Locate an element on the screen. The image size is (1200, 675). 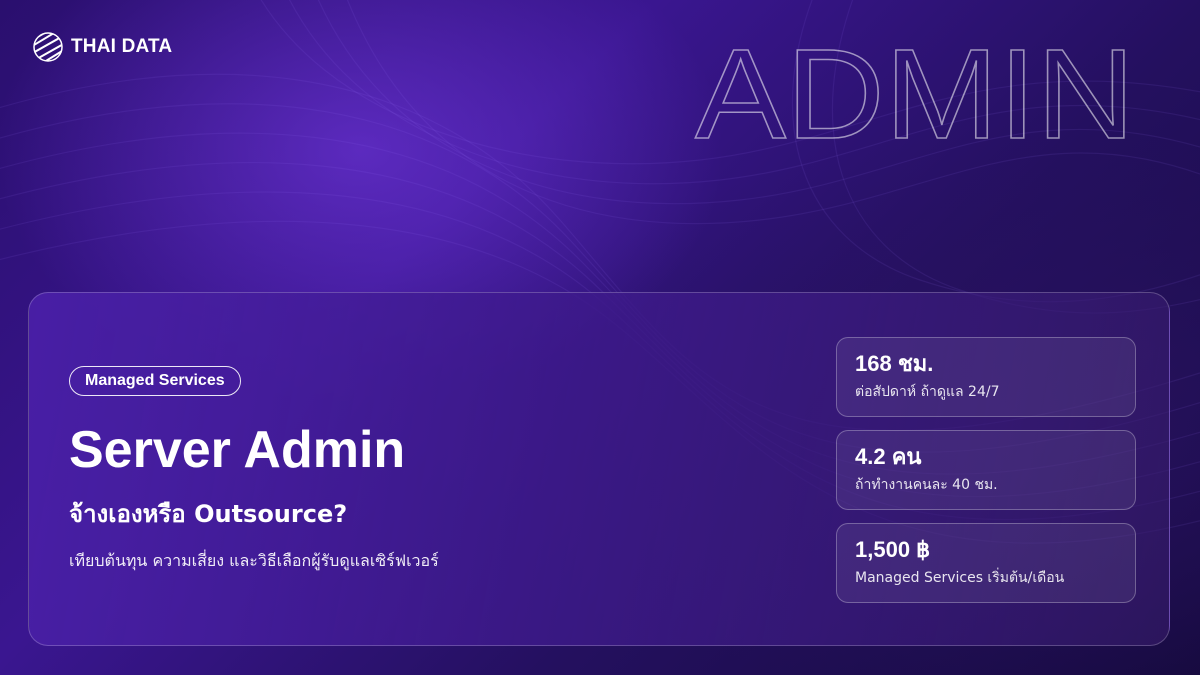
stat-label: ถ้าทำงานคนละ 40 ชม. is located at coordinates (926, 485).